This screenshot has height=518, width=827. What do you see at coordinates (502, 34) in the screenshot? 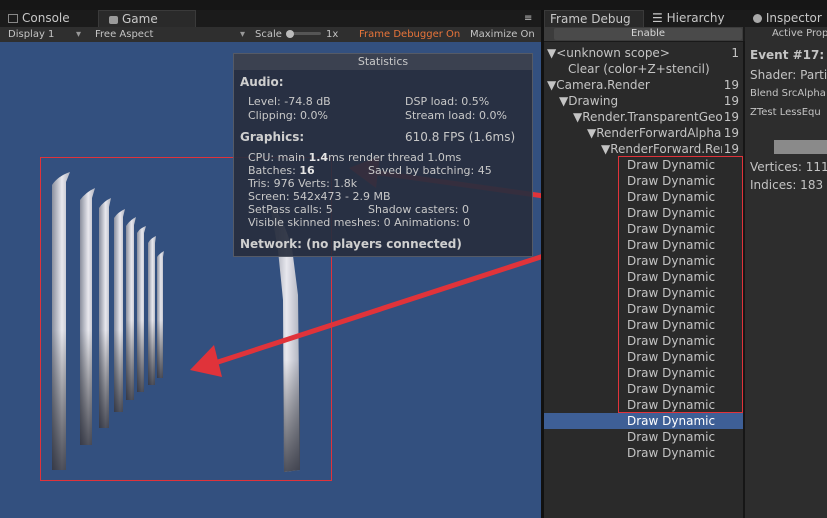
I see `maximize-on-play-toggle: Maximize On` at bounding box center [502, 34].